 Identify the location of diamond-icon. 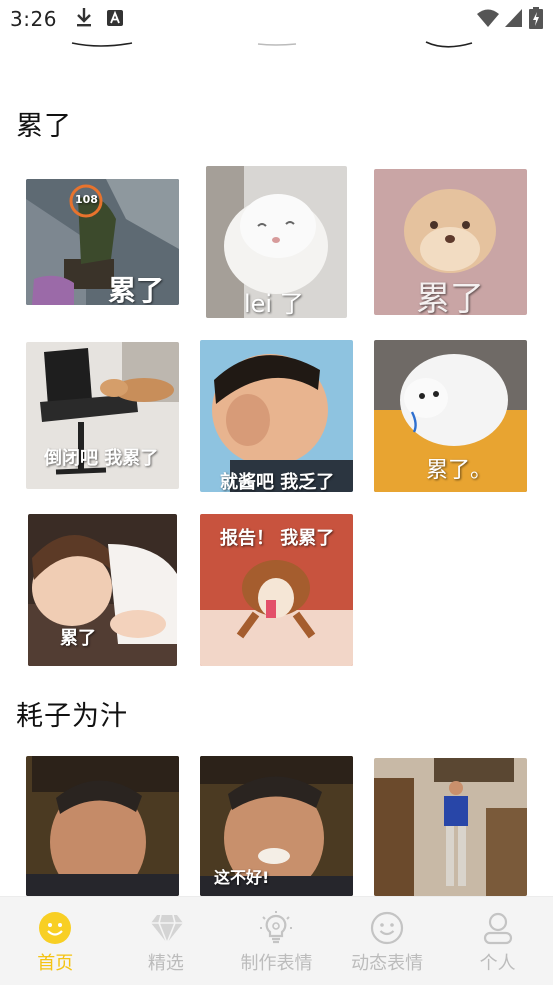
(166, 928).